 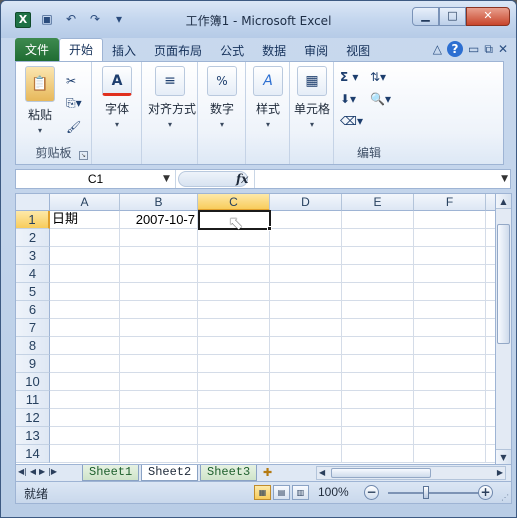 What do you see at coordinates (348, 99) in the screenshot?
I see `fill-icon: ⬇▾` at bounding box center [348, 99].